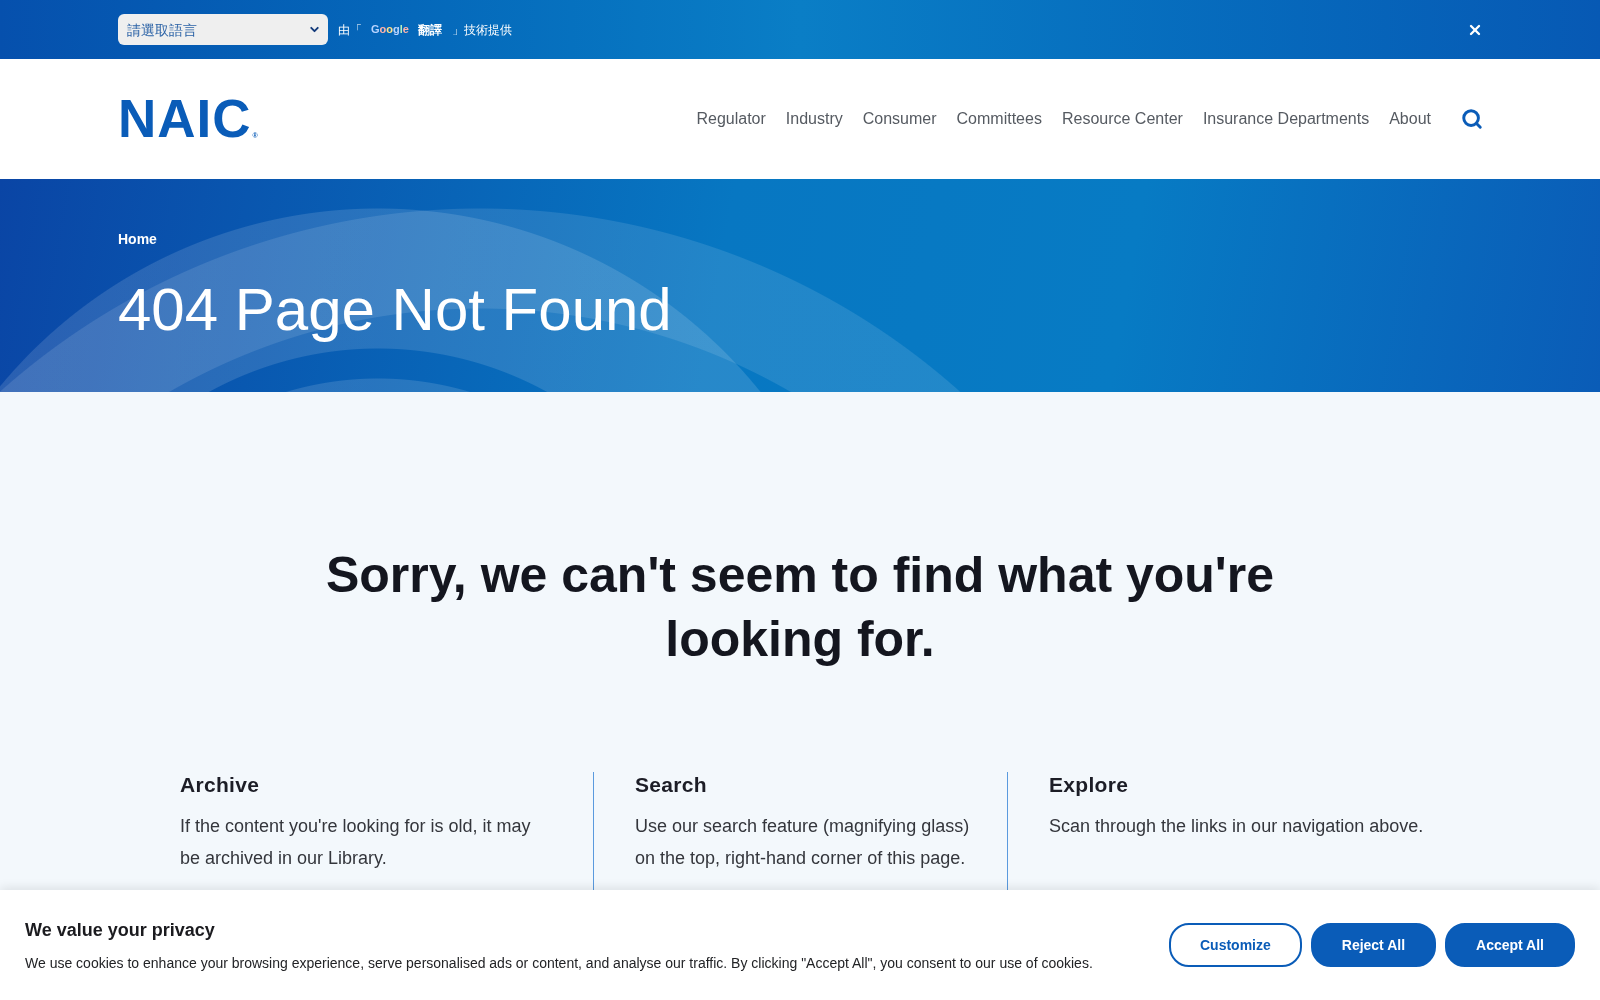  What do you see at coordinates (390, 29) in the screenshot?
I see `google-logo: Google` at bounding box center [390, 29].